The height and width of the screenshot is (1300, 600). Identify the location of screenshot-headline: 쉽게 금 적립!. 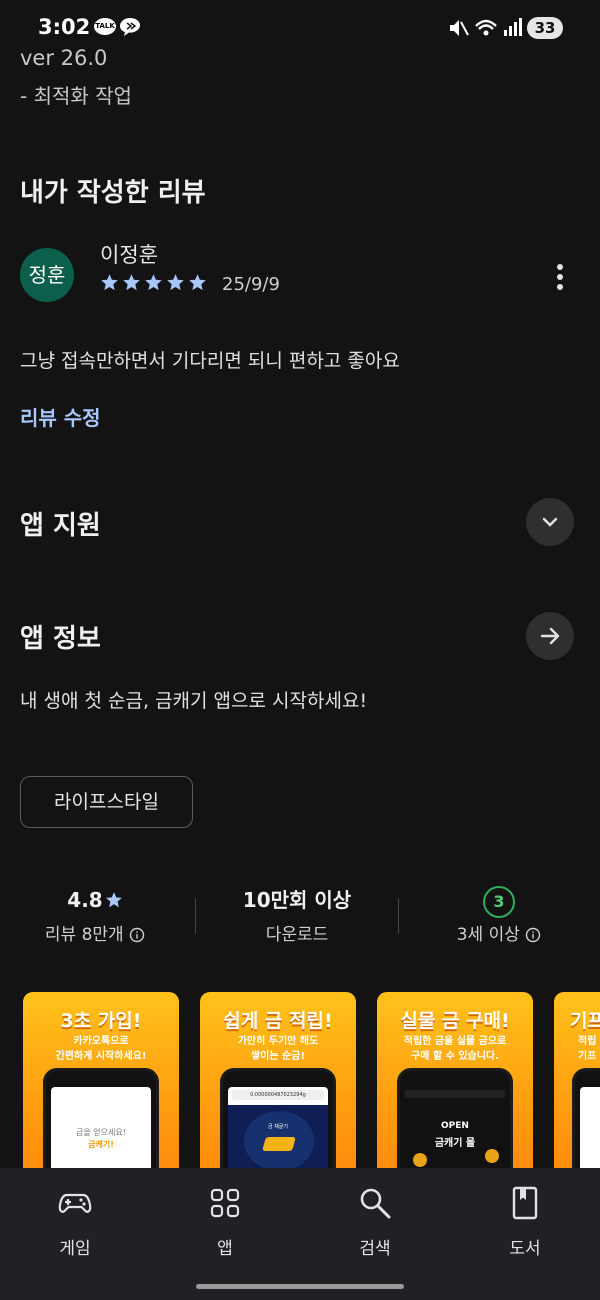
(278, 1021).